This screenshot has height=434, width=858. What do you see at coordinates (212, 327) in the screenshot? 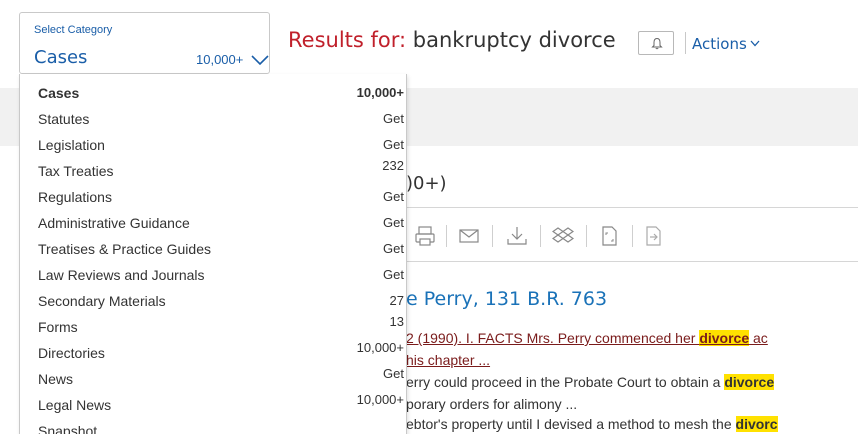
I see `category-option-forms: Forms 13` at bounding box center [212, 327].